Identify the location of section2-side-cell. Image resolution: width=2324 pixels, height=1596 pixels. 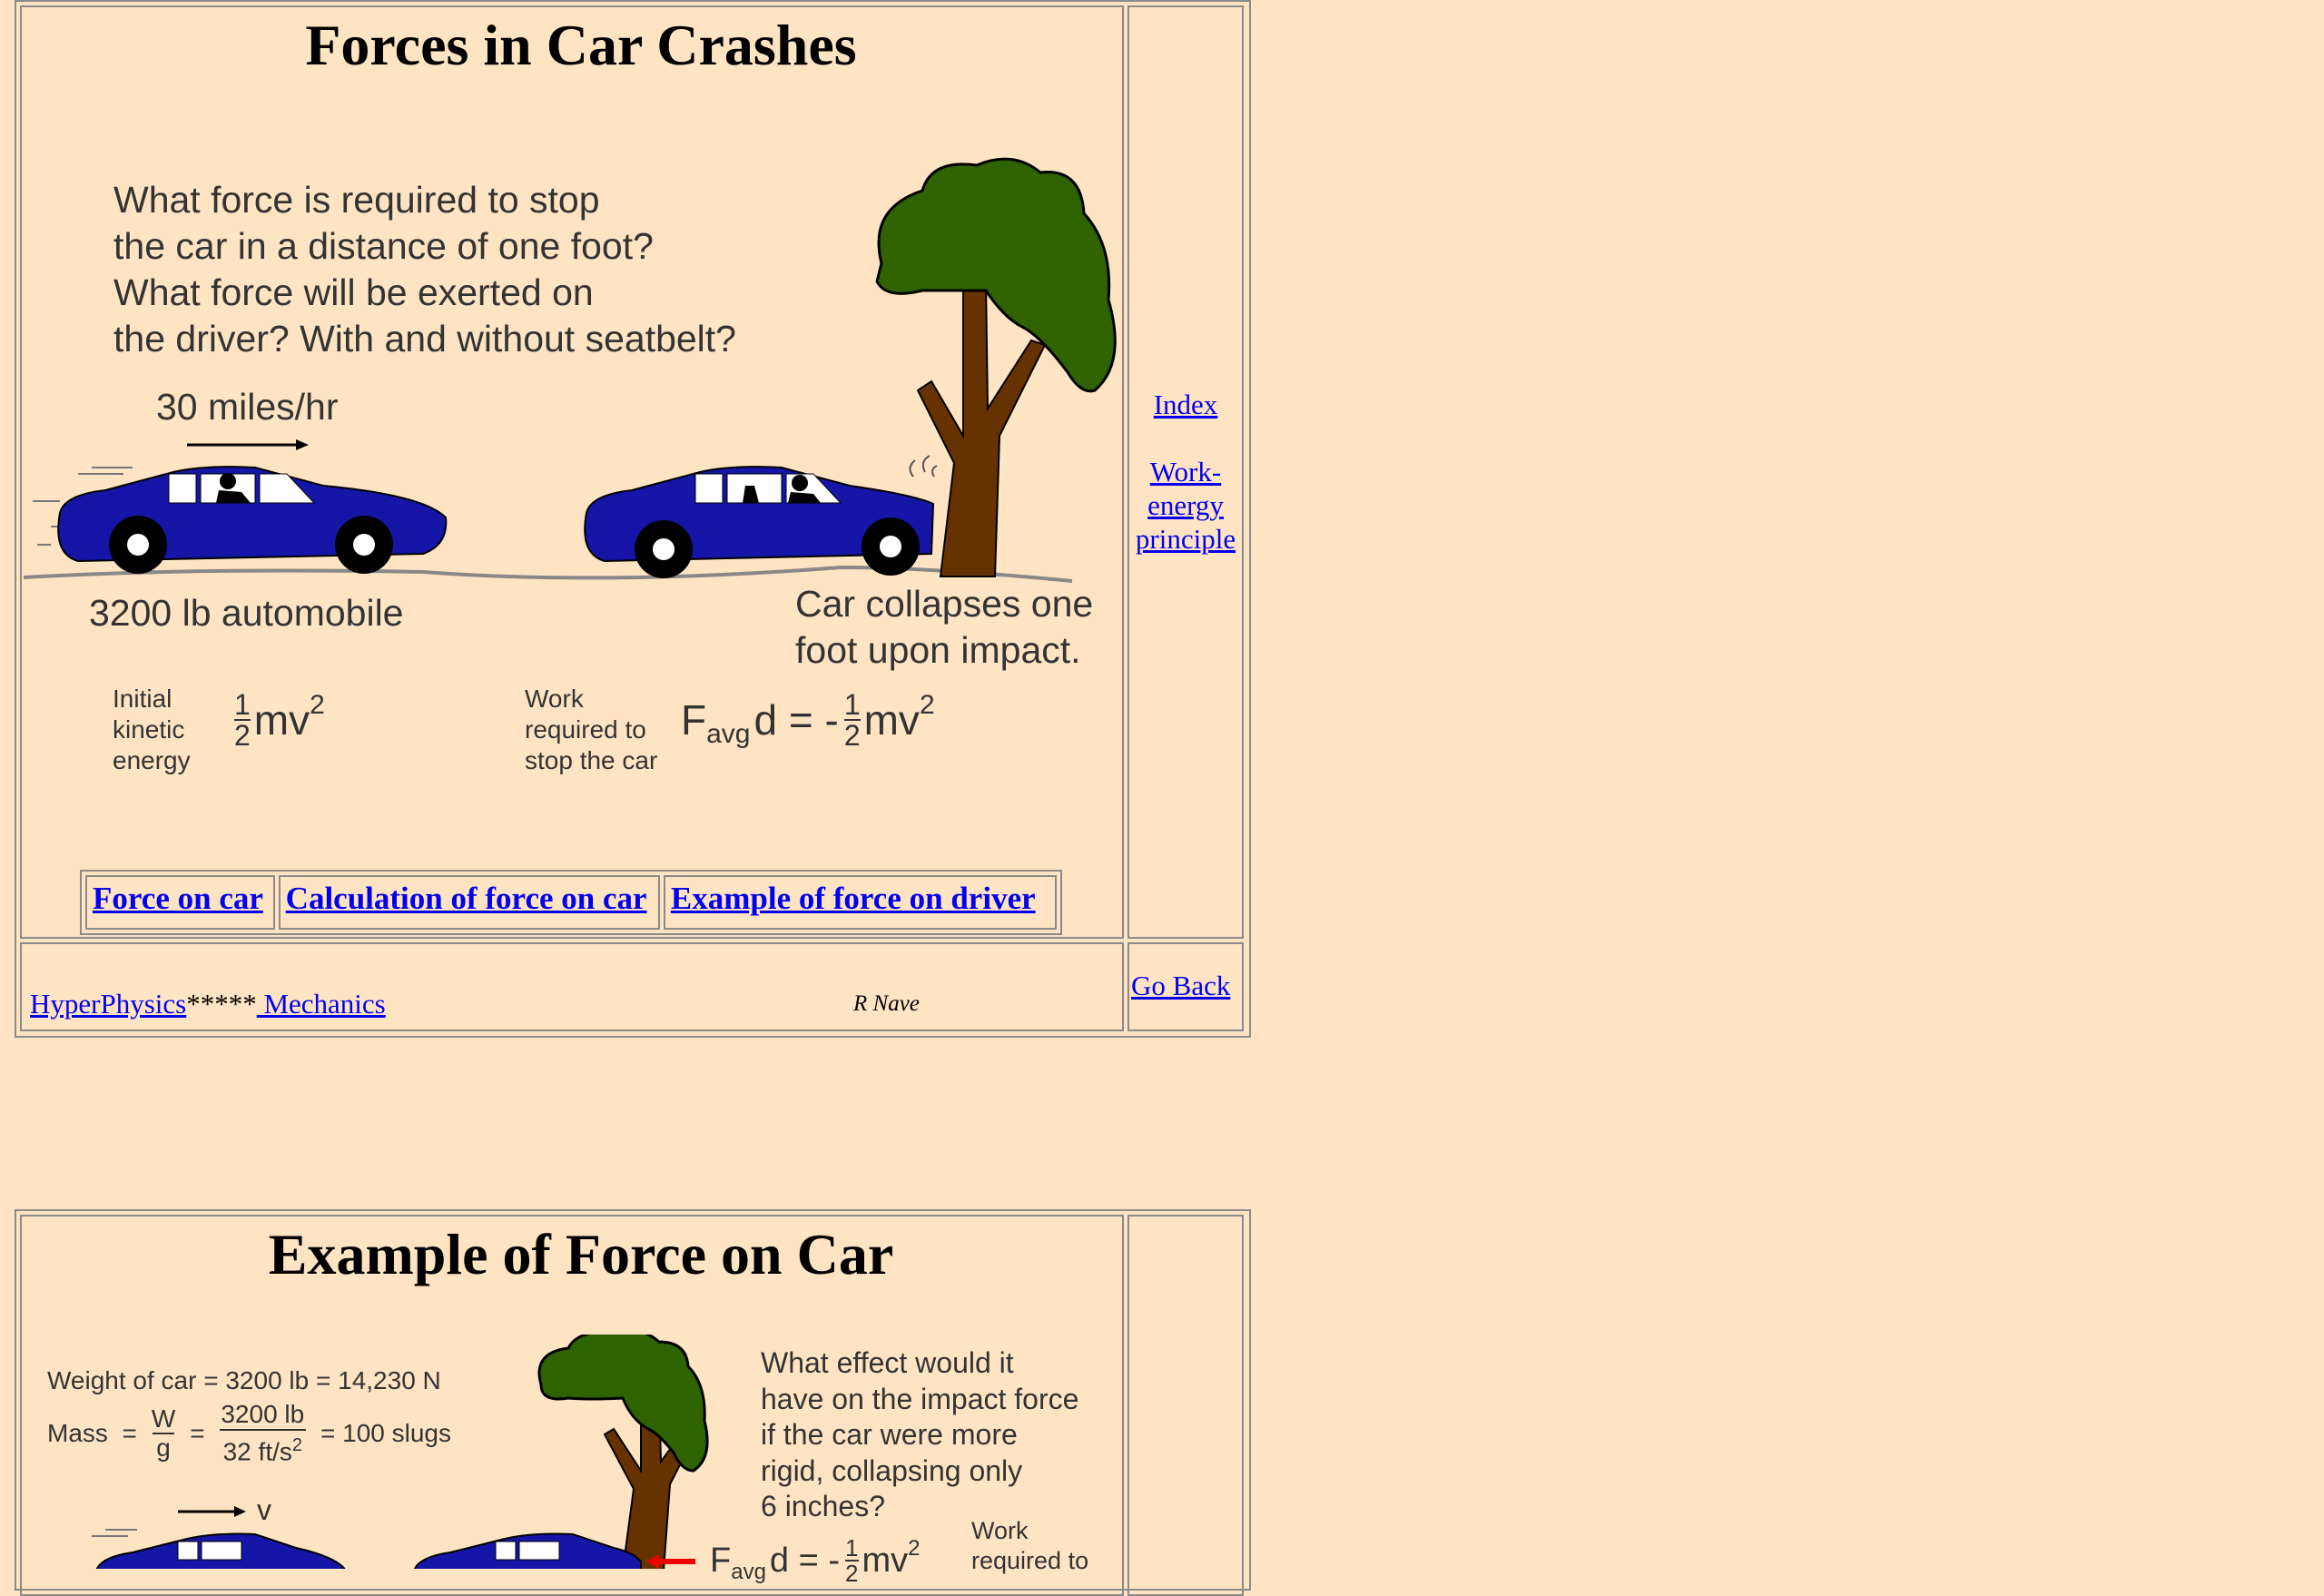
(1186, 1405).